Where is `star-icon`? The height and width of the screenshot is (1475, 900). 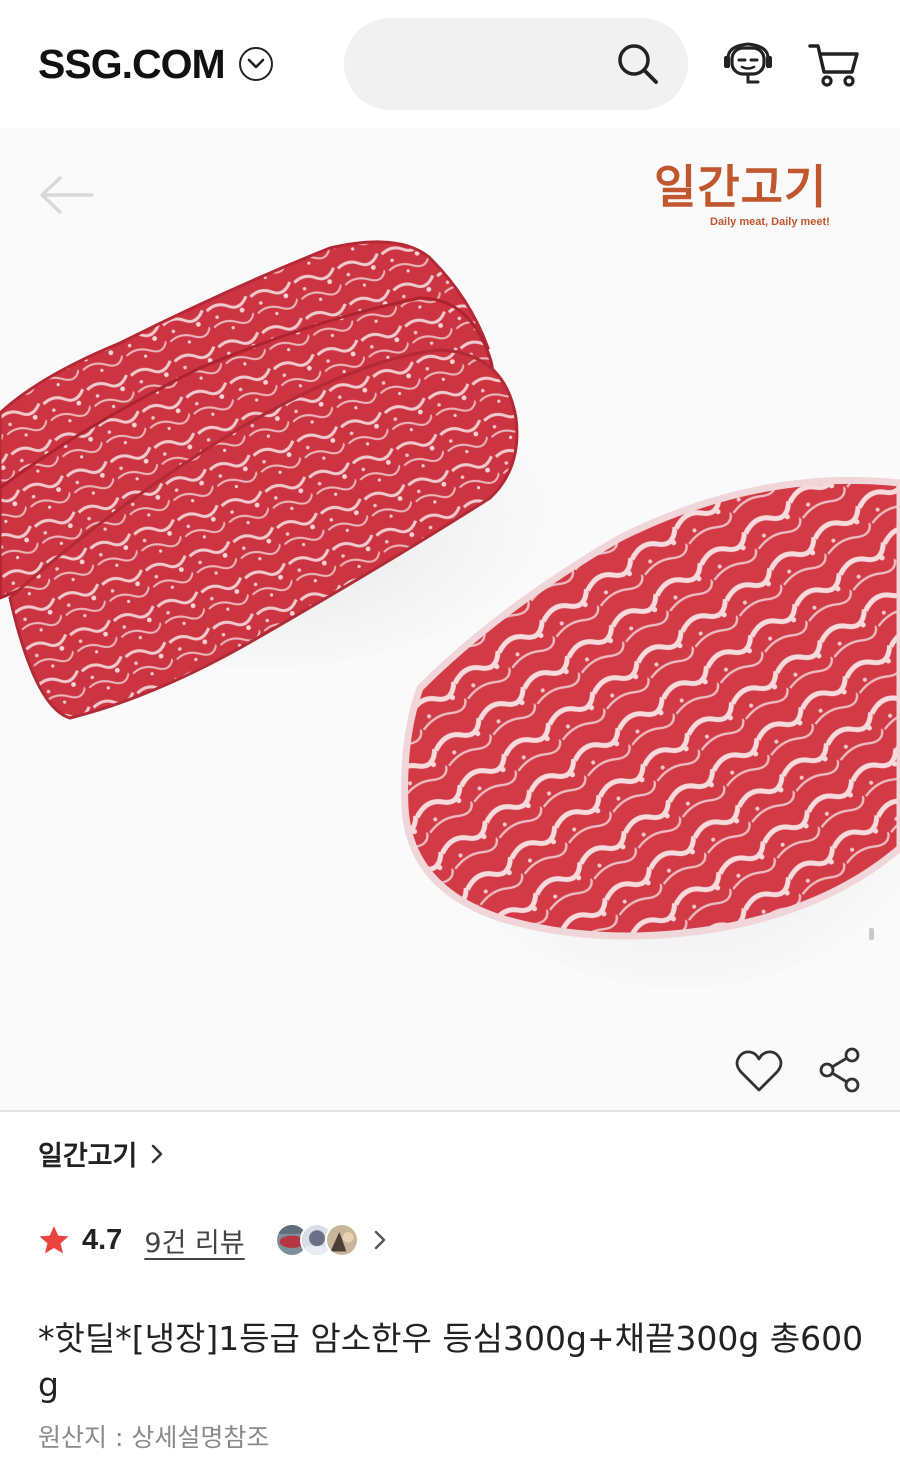 star-icon is located at coordinates (54, 1240).